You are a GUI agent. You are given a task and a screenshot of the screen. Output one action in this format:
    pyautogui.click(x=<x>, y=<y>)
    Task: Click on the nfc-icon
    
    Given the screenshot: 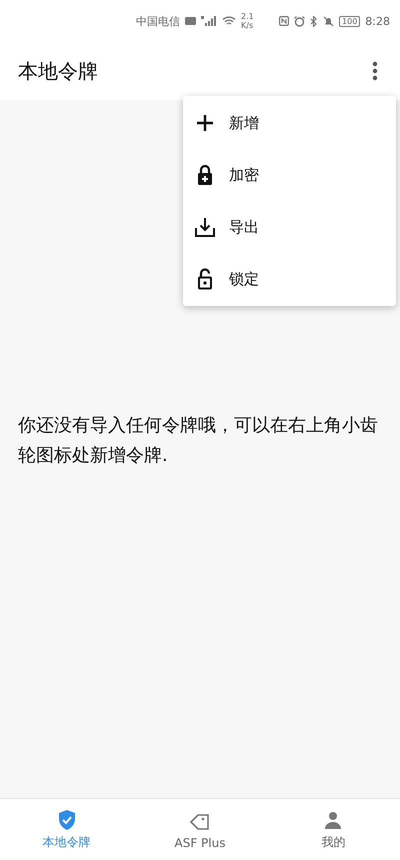 What is the action you would take?
    pyautogui.click(x=284, y=21)
    